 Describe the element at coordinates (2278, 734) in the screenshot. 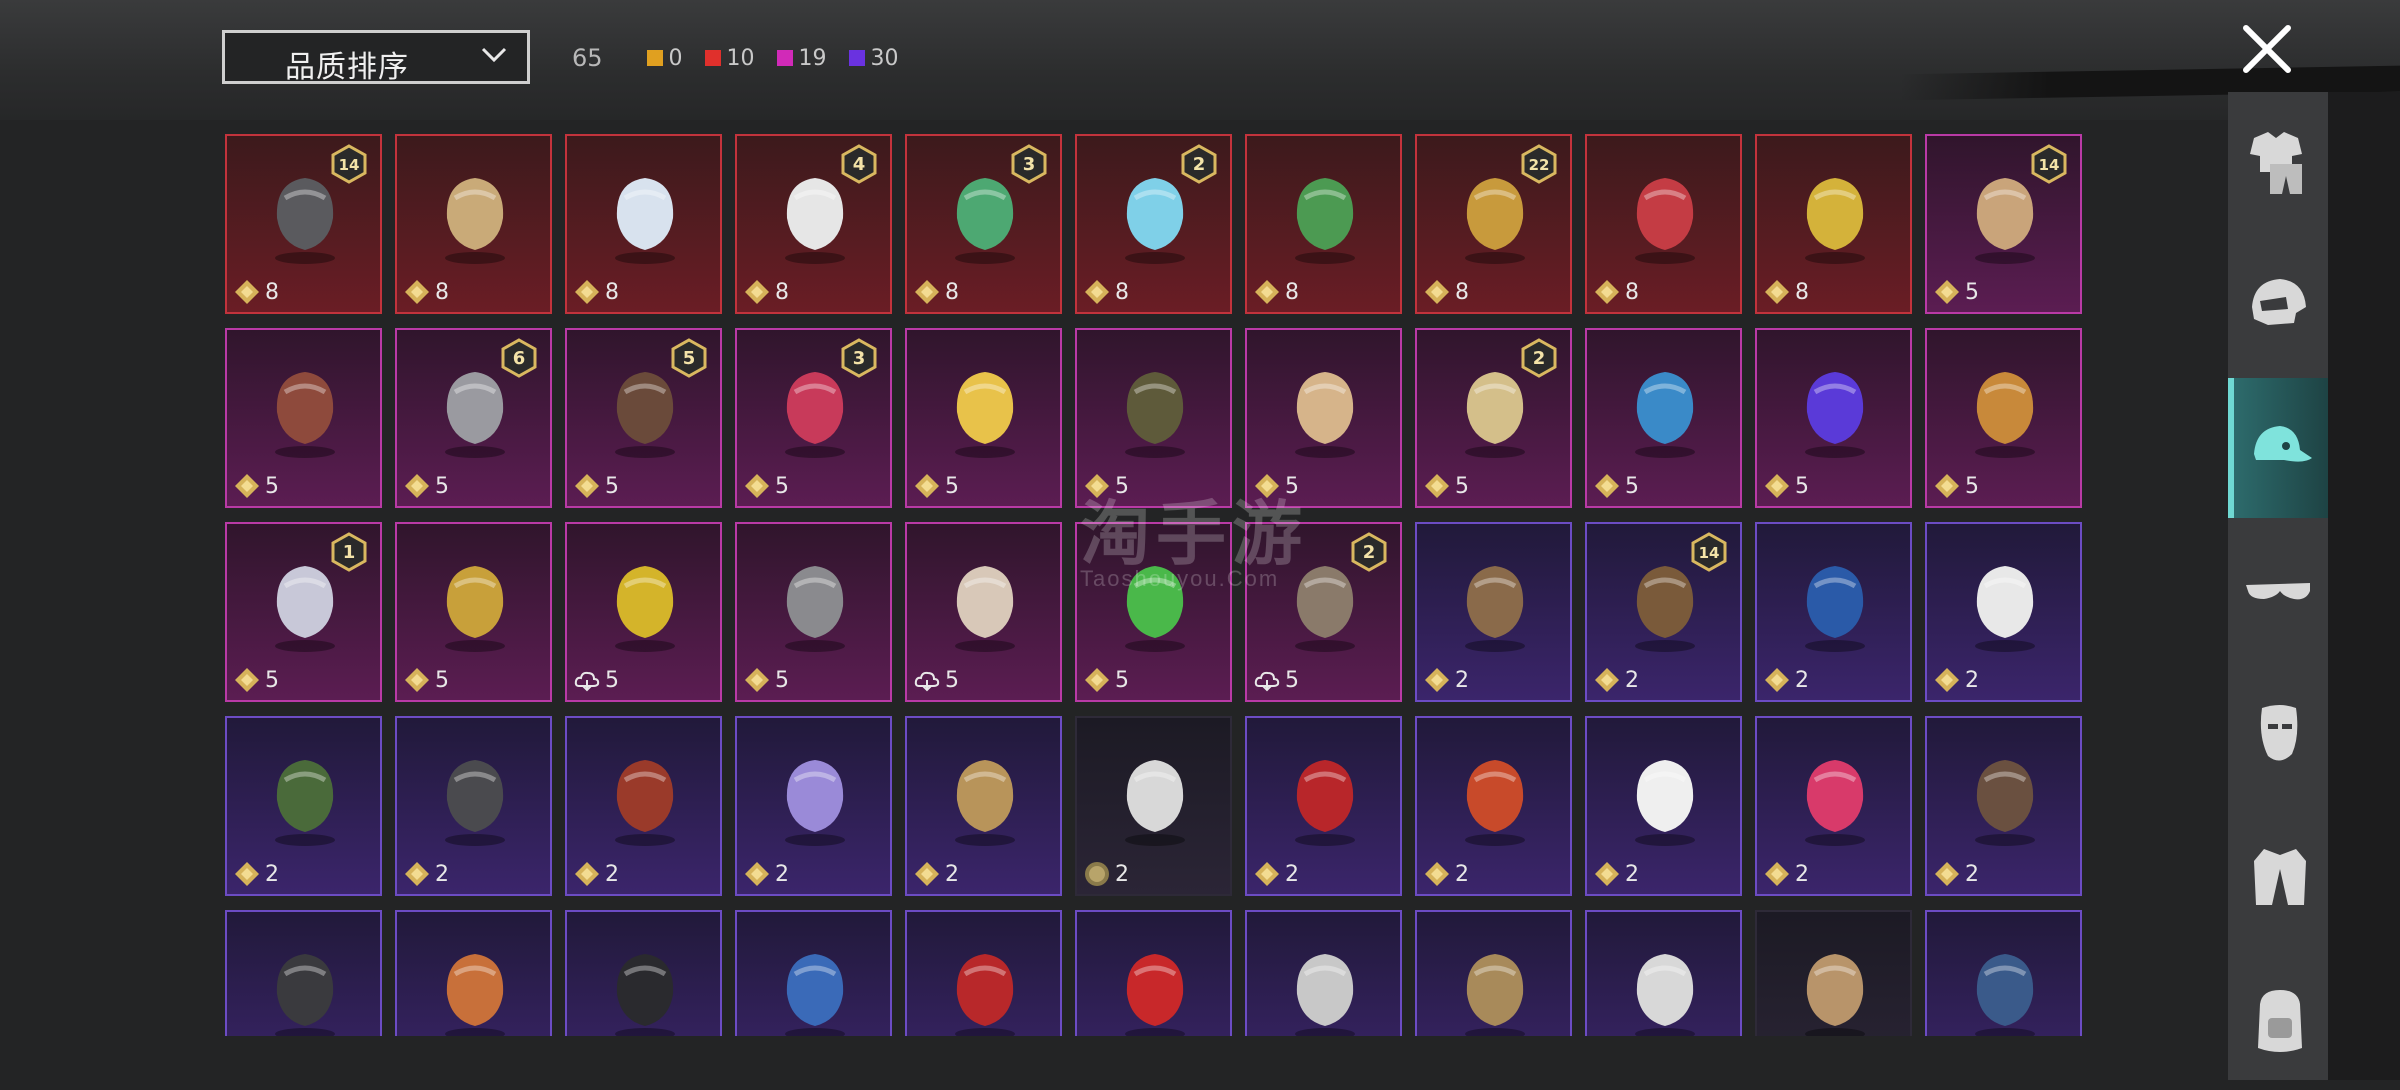

I see `tab-mask` at that location.